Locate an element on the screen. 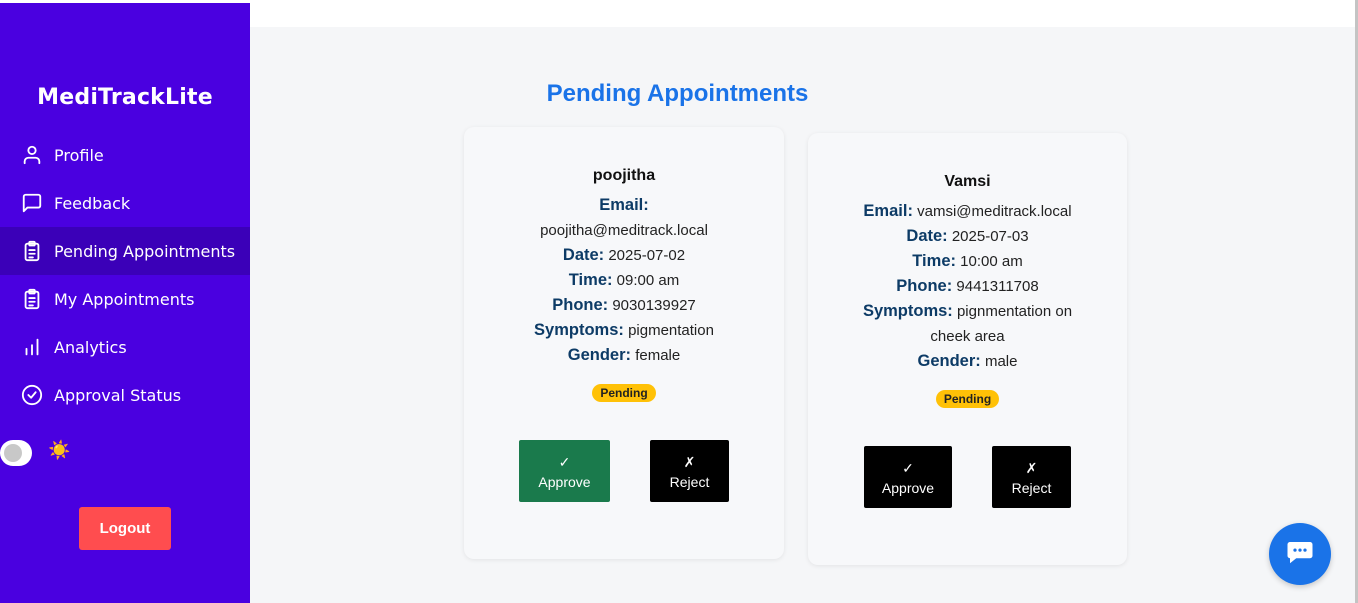 The image size is (1358, 603). gender-line: Gender: male is located at coordinates (967, 361).